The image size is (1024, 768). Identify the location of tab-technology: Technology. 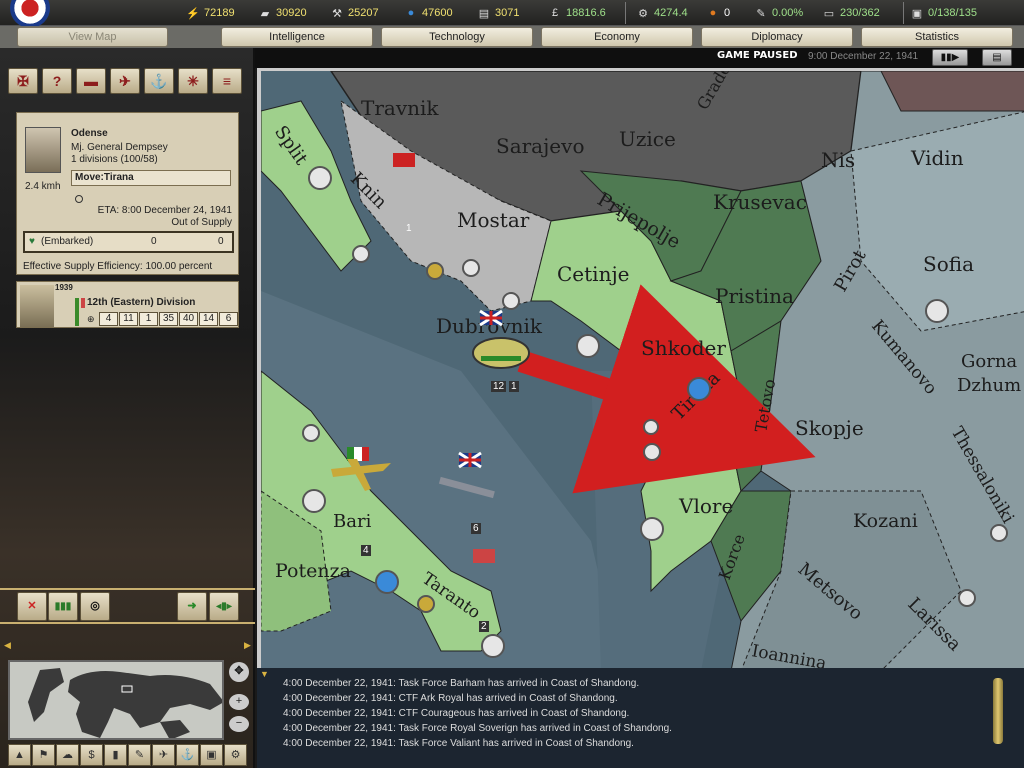
(457, 37).